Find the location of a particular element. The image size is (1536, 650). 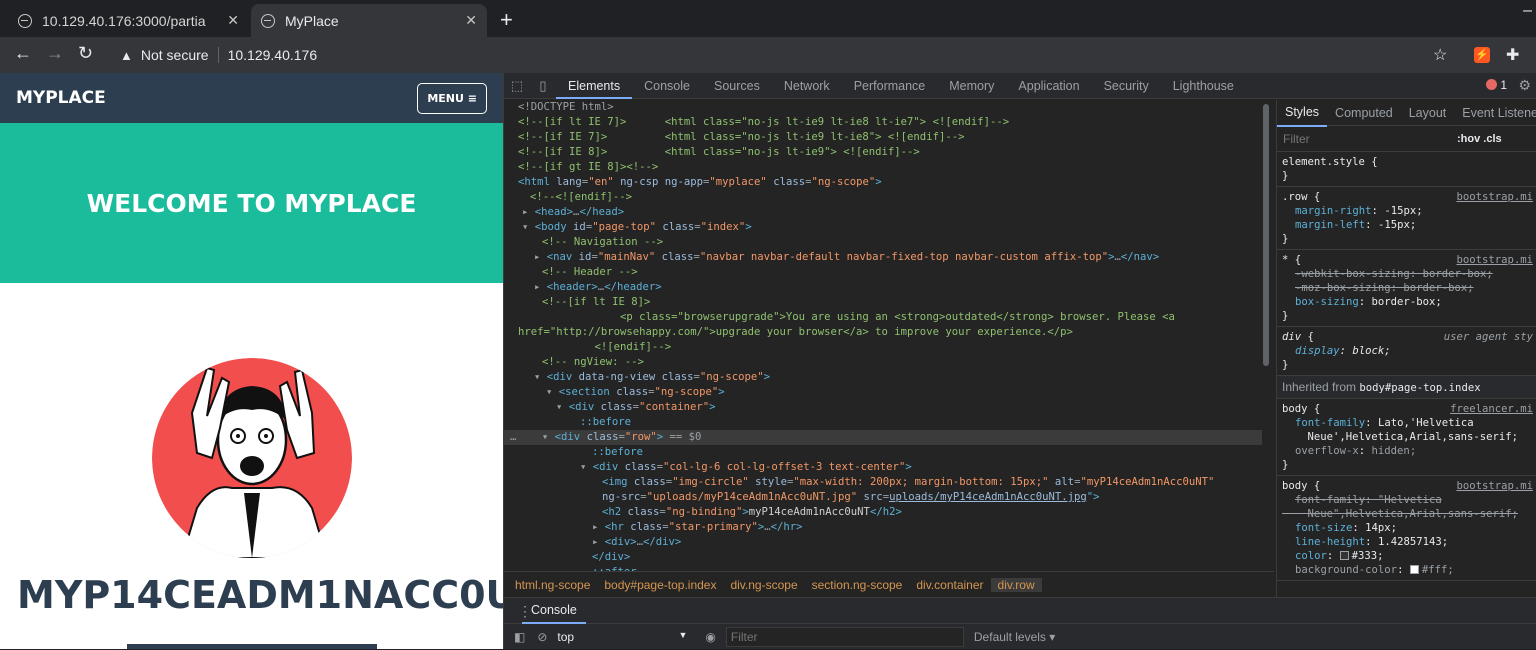

tab-layout: Layout is located at coordinates (1428, 113).